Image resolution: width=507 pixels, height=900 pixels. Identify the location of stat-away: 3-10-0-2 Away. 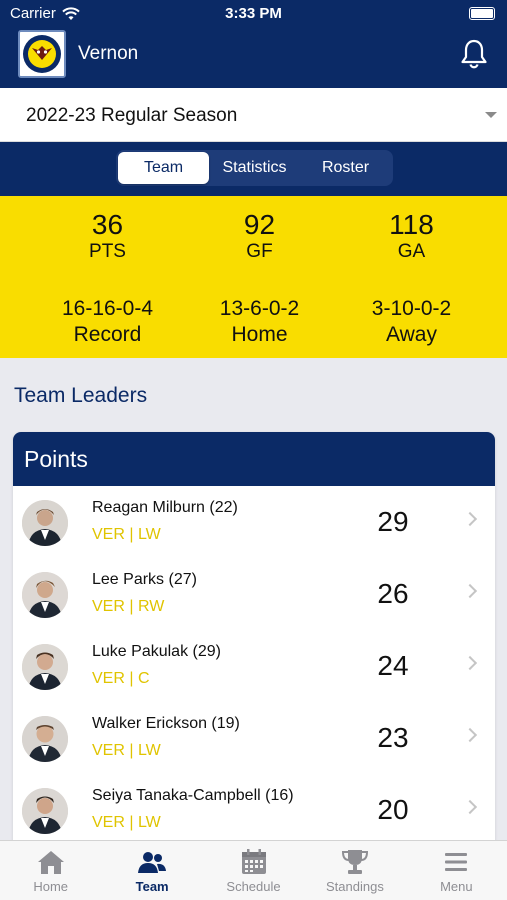
(411, 322).